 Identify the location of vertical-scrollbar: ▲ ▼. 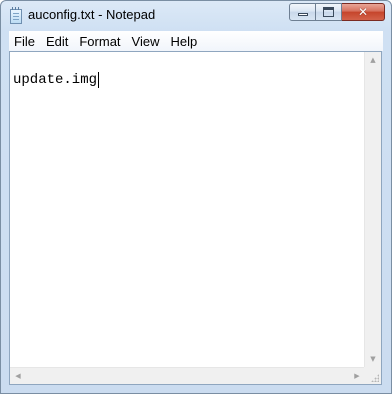
(372, 209).